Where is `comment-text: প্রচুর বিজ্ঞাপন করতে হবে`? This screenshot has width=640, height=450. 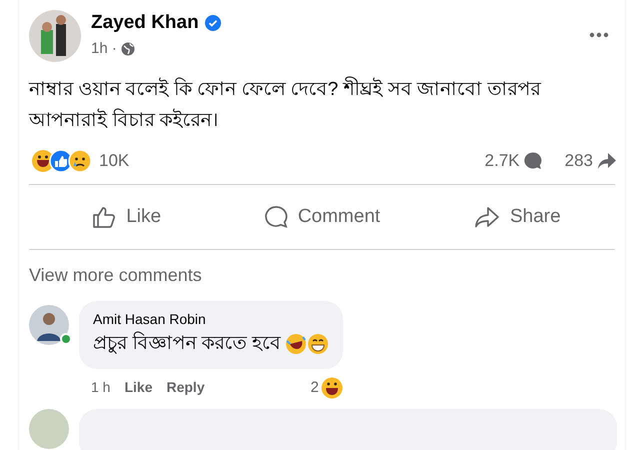 comment-text: প্রচুর বিজ্ঞাপন করতে হবে is located at coordinates (187, 343).